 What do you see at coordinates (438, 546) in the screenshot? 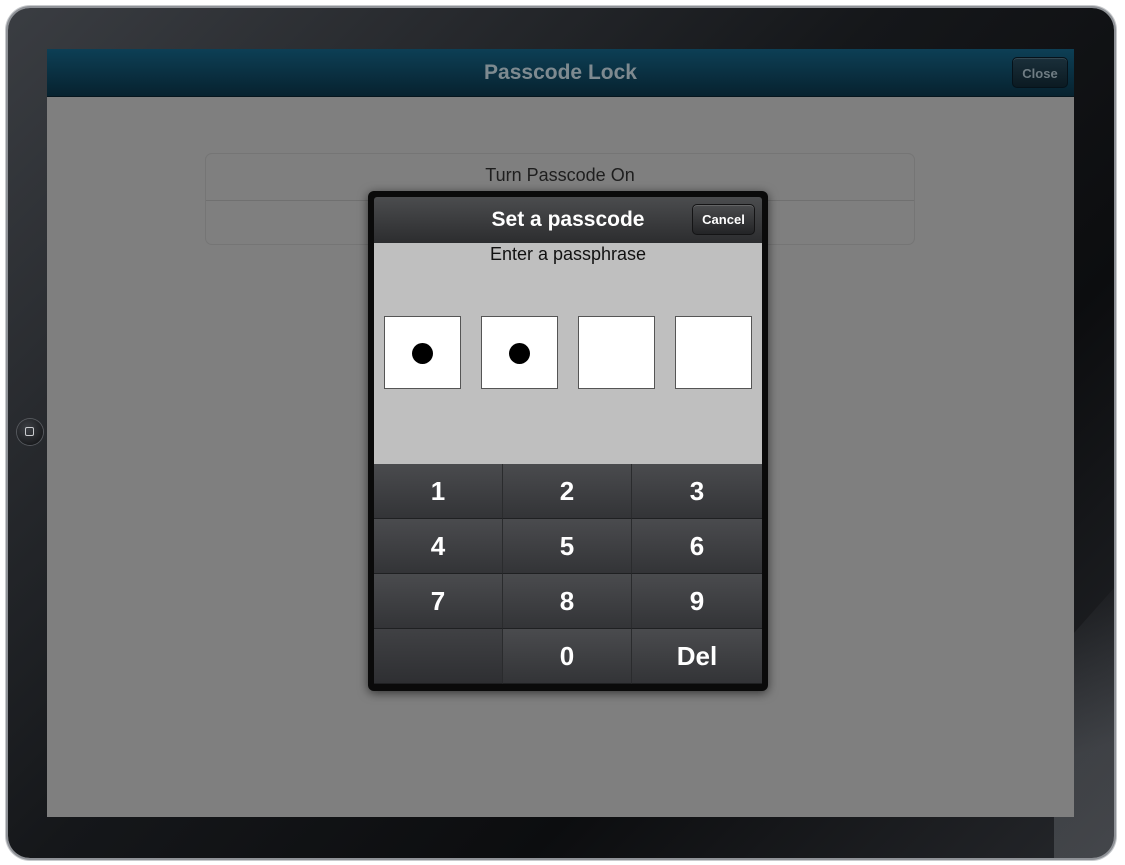
I see `keypad-key-4: 4` at bounding box center [438, 546].